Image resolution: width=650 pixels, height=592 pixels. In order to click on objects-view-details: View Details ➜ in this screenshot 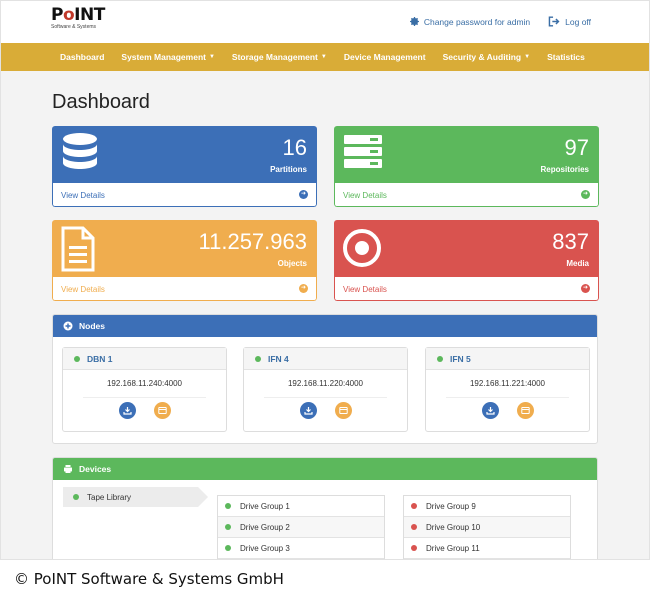, I will do `click(184, 289)`.